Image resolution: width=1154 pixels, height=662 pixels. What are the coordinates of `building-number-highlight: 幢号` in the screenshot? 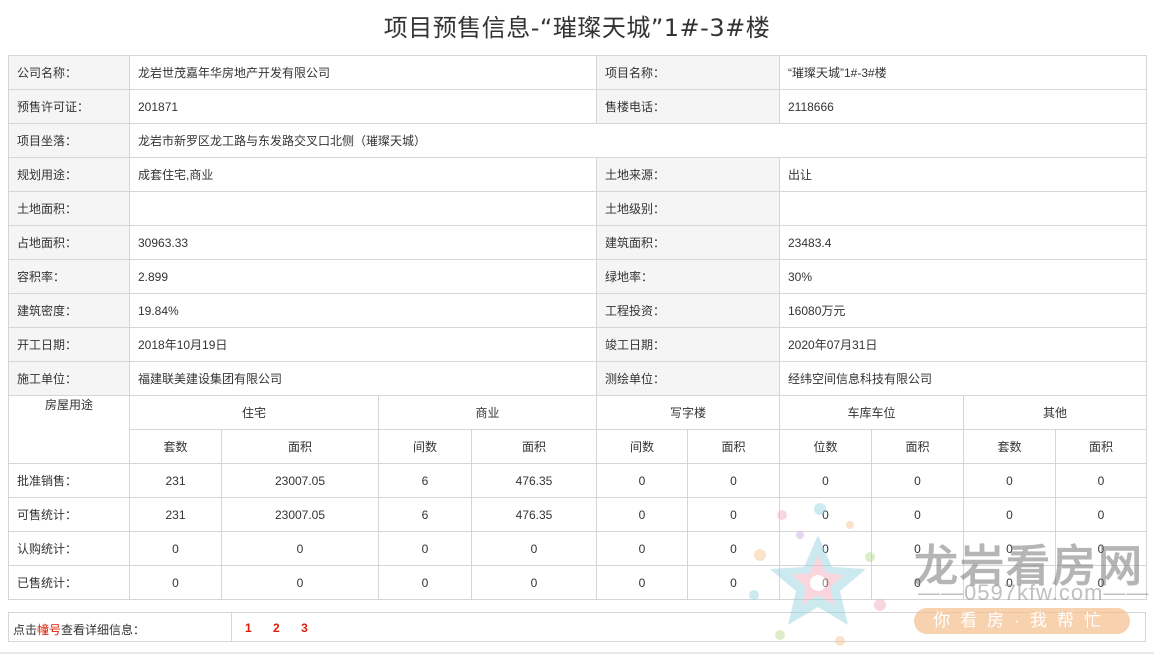 It's located at (49, 630).